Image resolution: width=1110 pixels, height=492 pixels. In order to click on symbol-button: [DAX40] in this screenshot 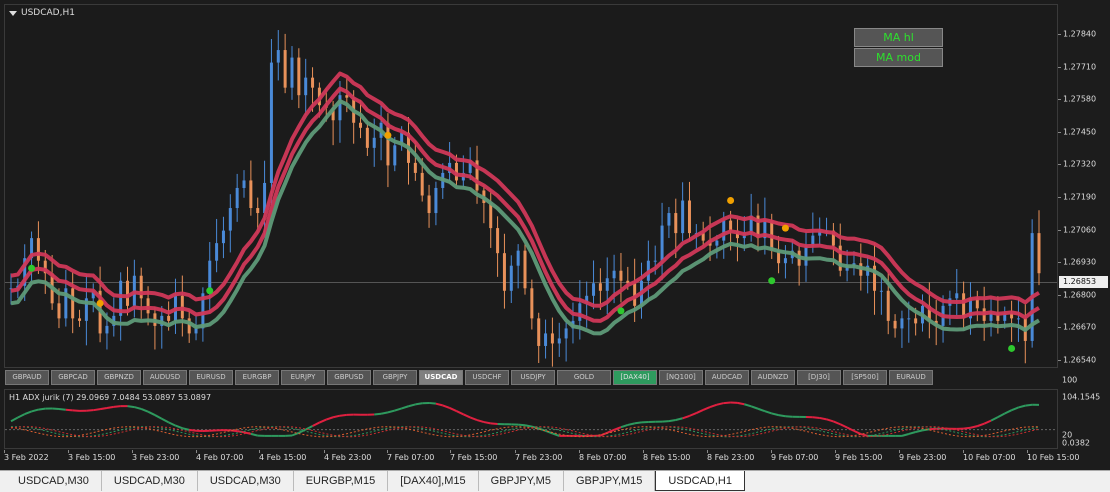, I will do `click(635, 377)`.